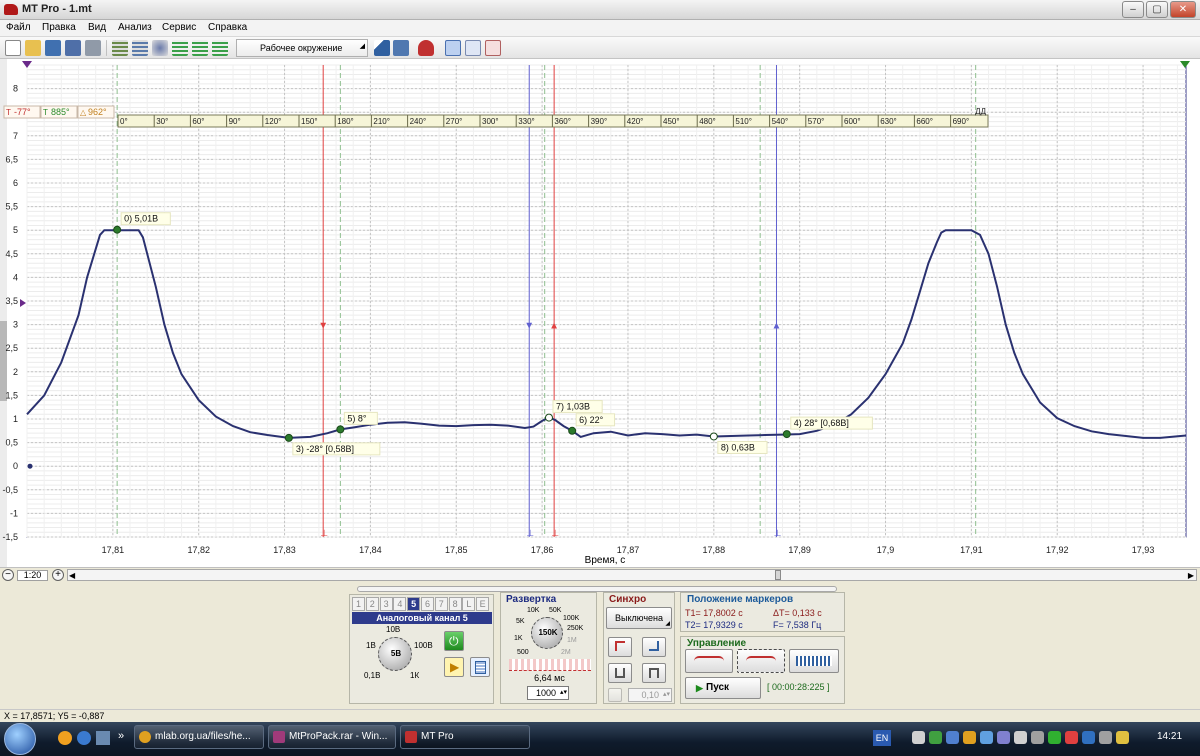 The width and height of the screenshot is (1200, 756). What do you see at coordinates (778, 575) in the screenshot?
I see `scroll-thumb` at bounding box center [778, 575].